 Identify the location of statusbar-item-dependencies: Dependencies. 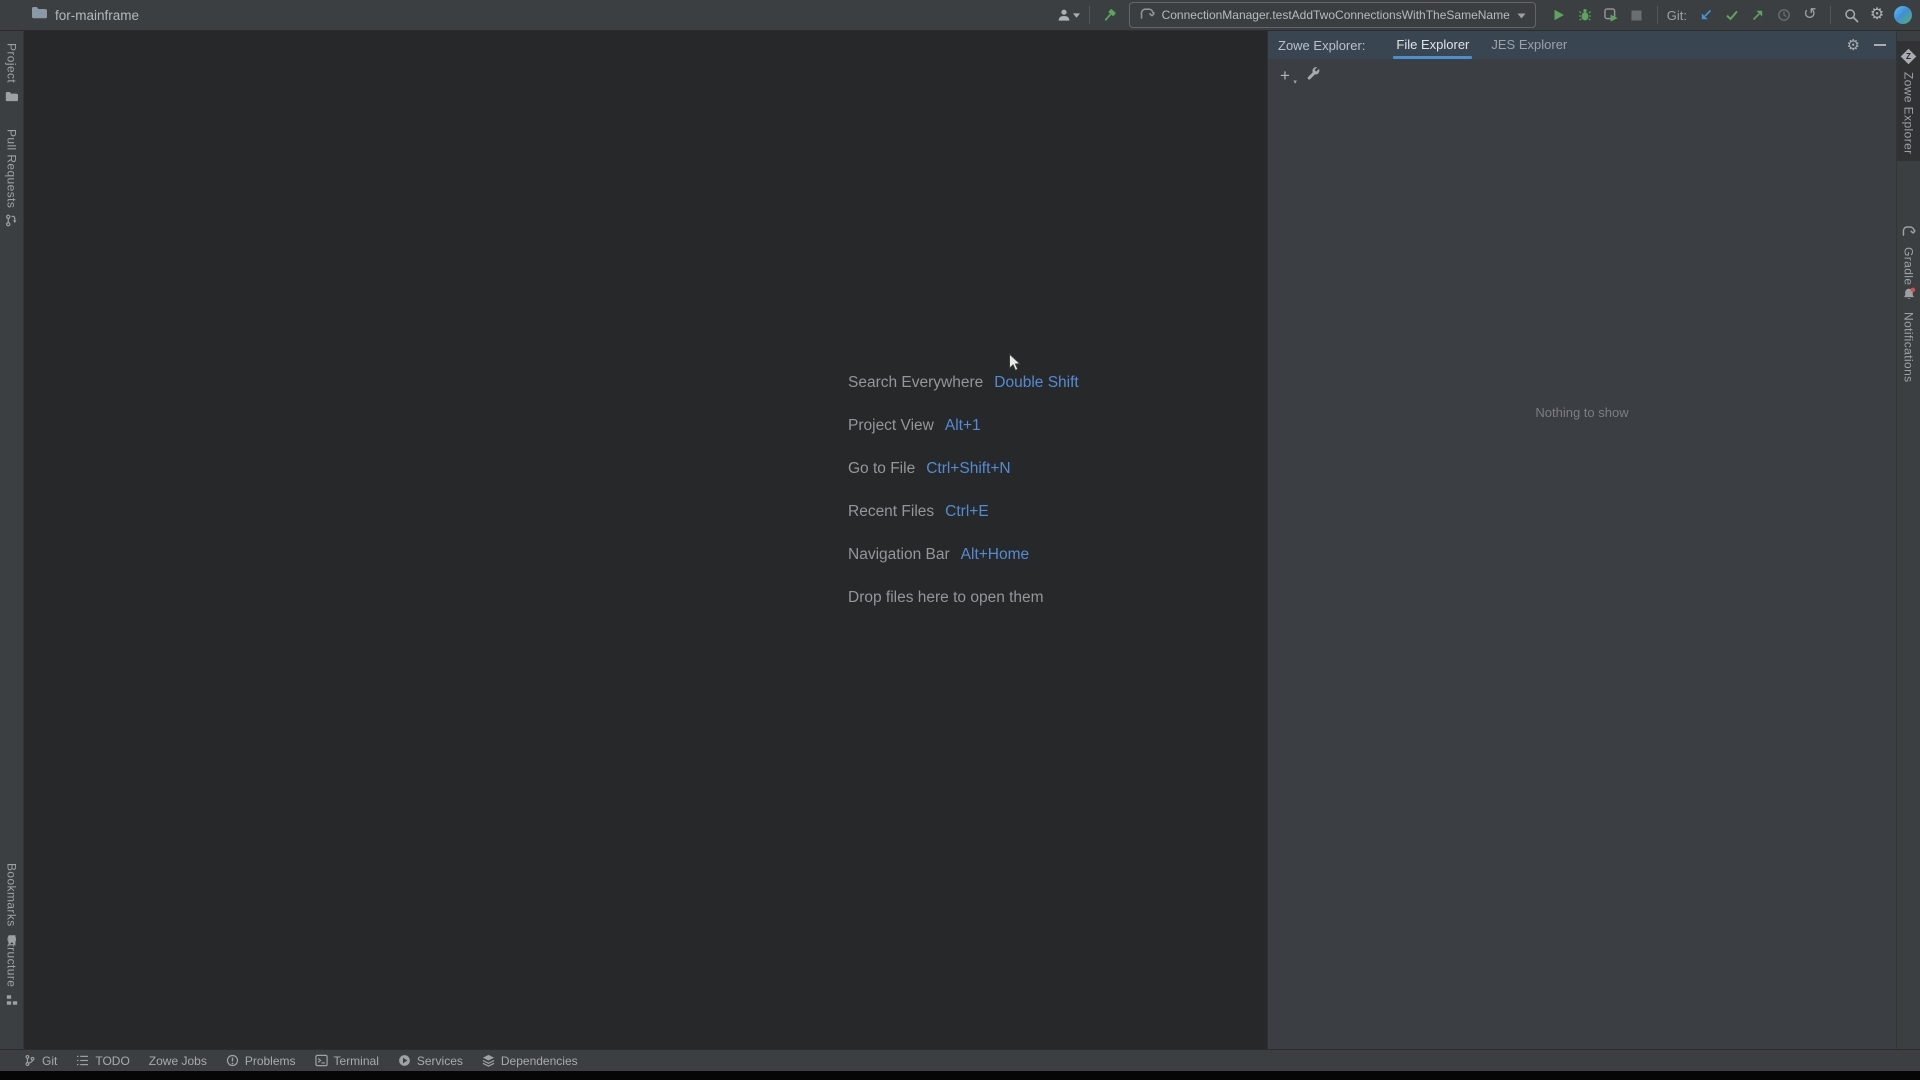
(530, 1061).